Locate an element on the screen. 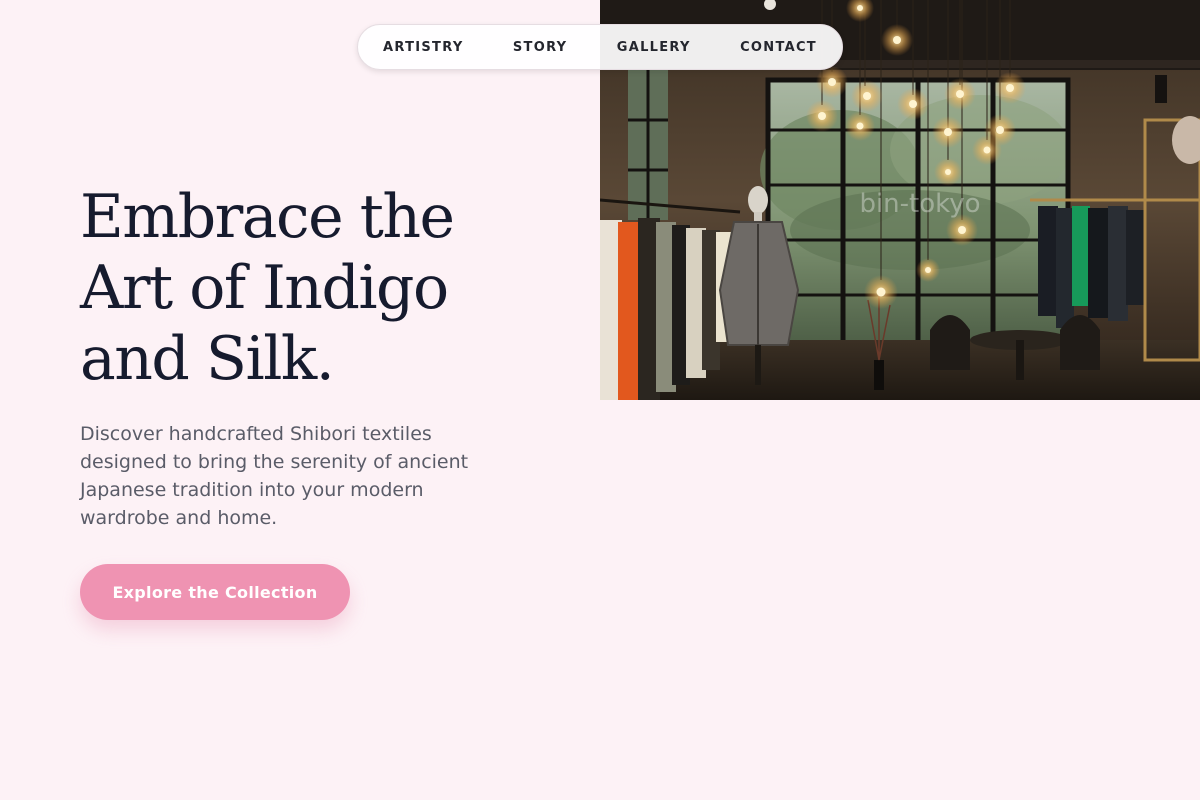 The height and width of the screenshot is (800, 1200). explore-collection-button: Explore the Collection is located at coordinates (215, 592).